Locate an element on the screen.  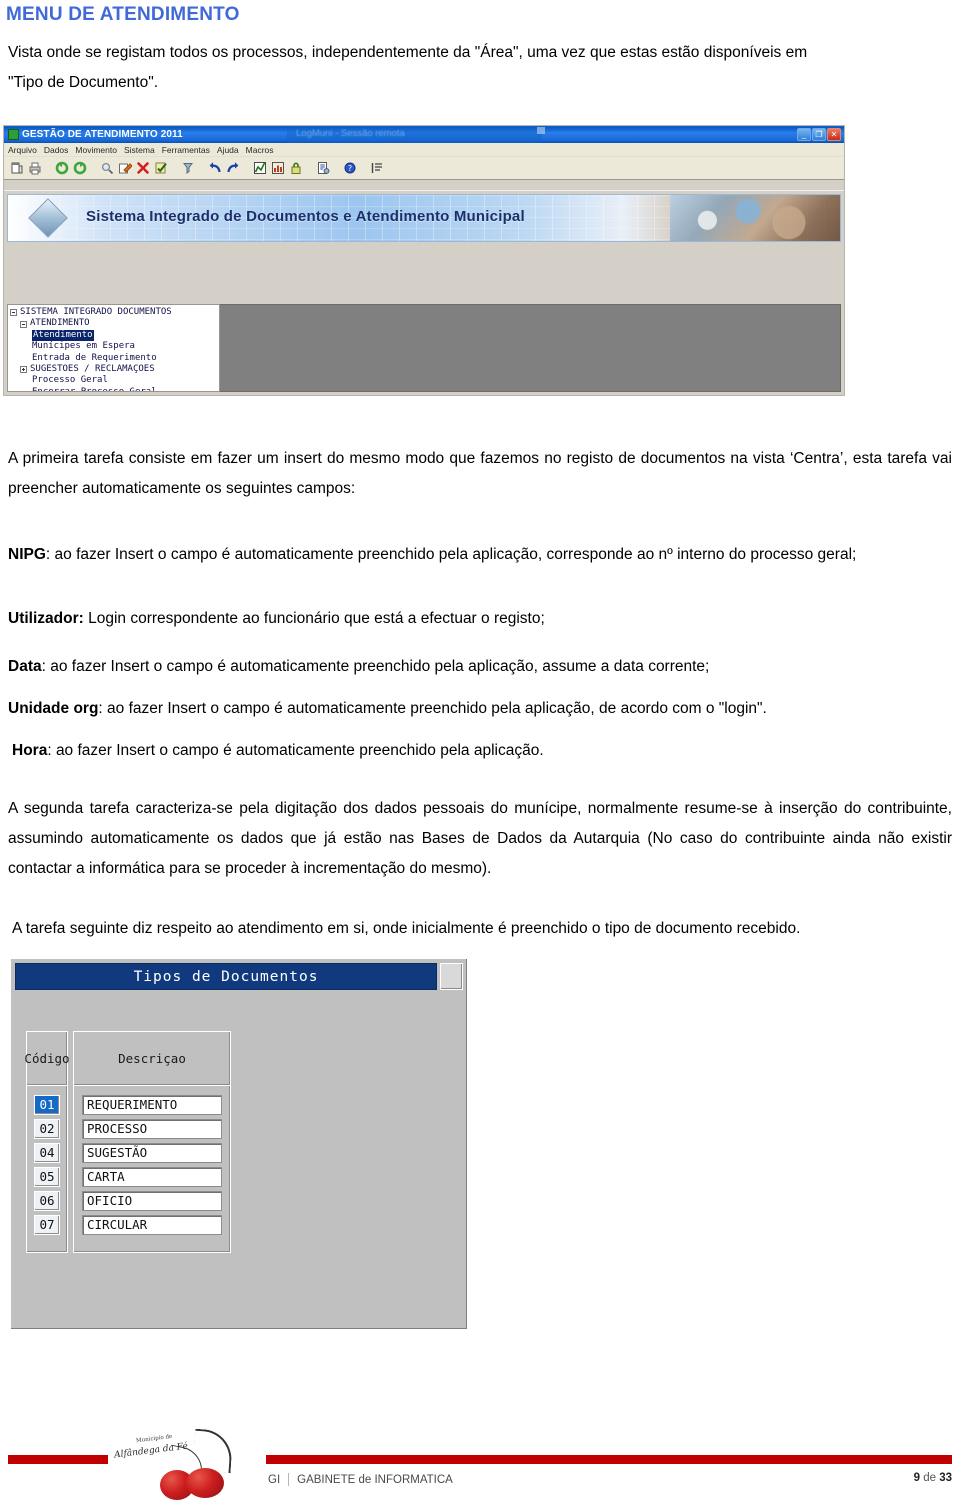
tree-item-processo-geral: Processo Geral is located at coordinates (114, 380).